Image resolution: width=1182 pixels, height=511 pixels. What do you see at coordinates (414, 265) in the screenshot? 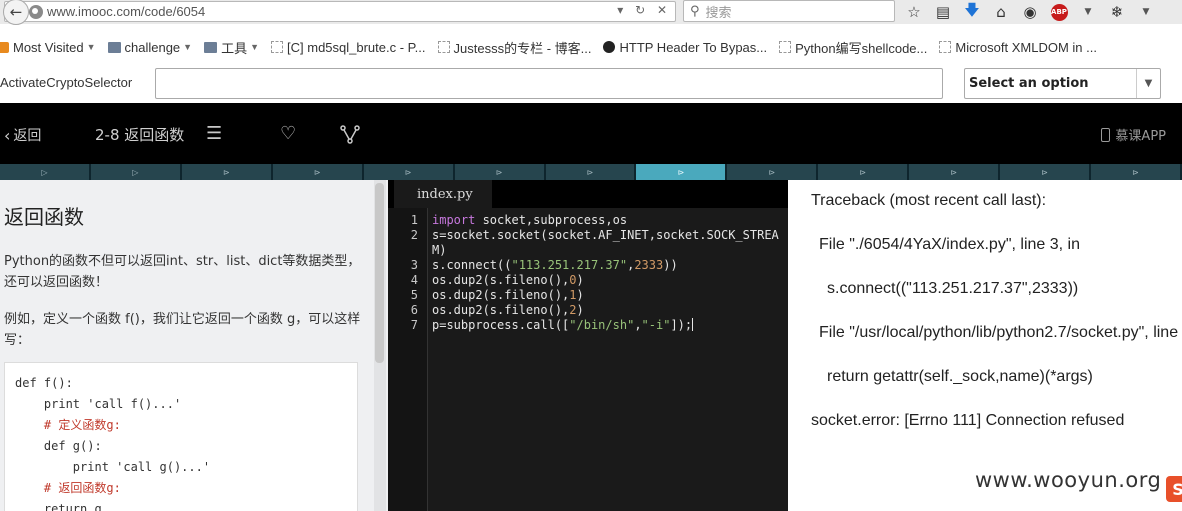
I see `line-number: 3` at bounding box center [414, 265].